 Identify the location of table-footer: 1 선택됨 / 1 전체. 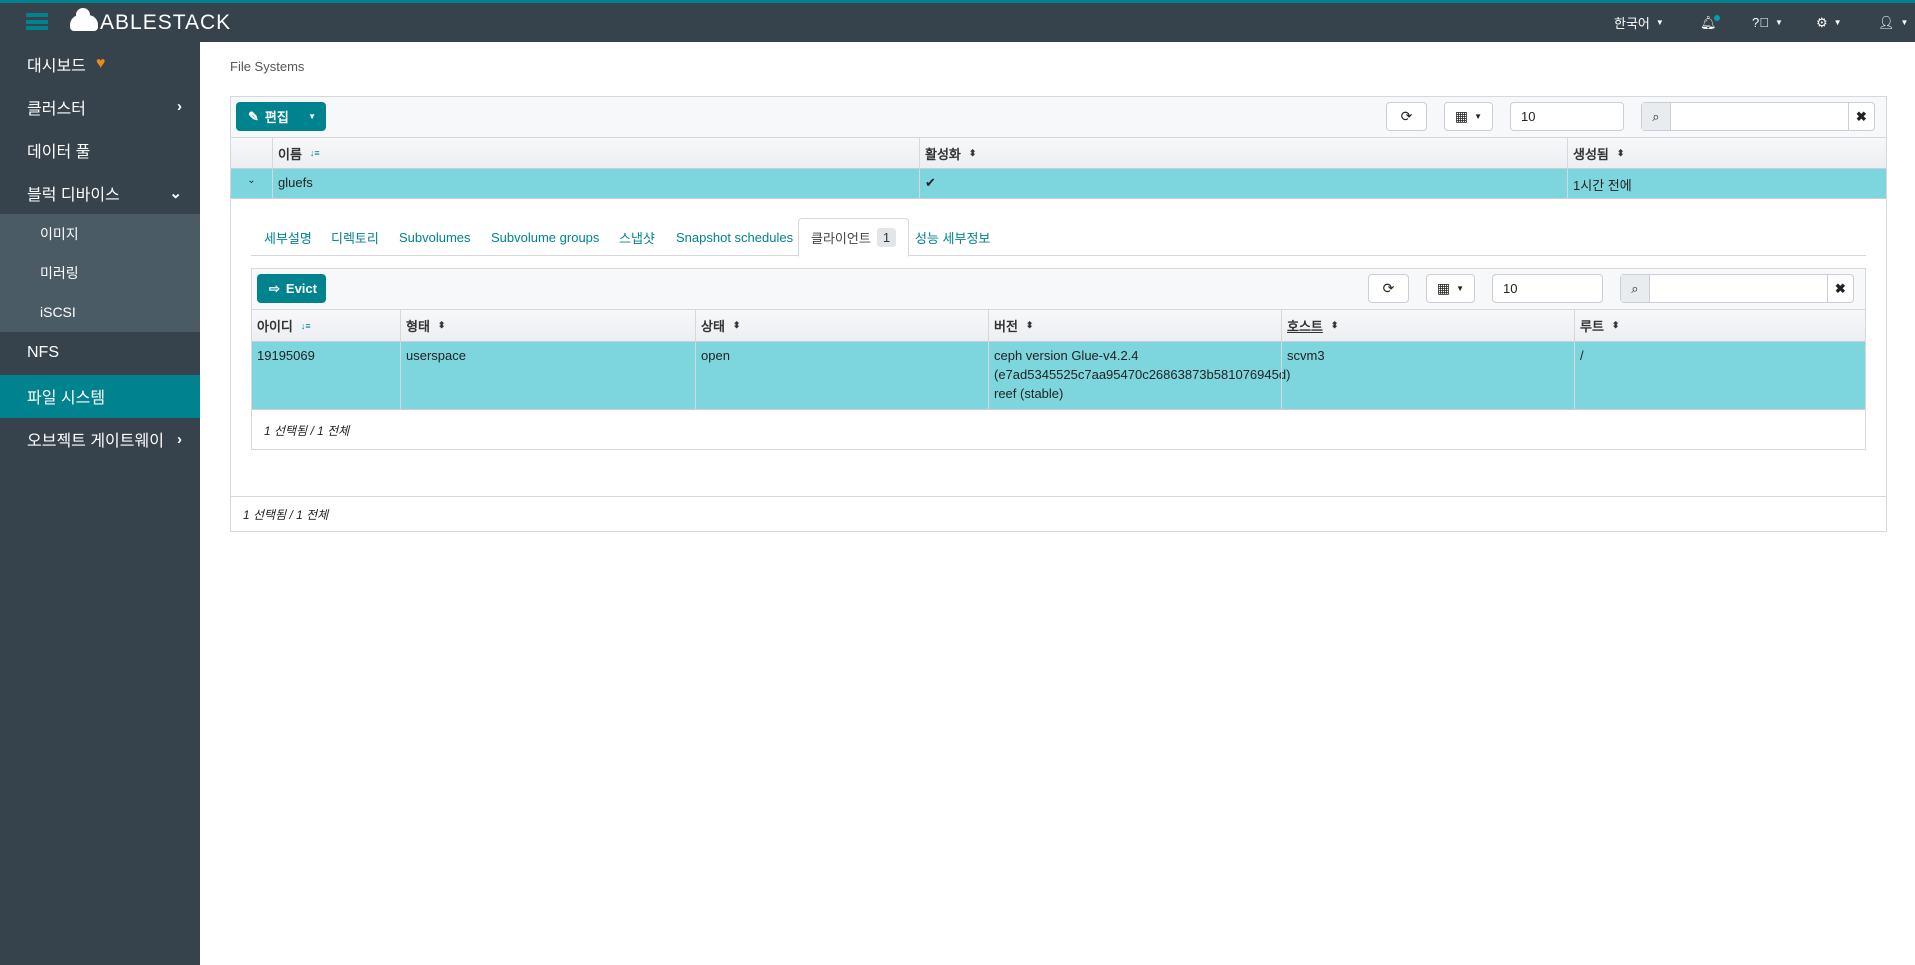
(307, 430).